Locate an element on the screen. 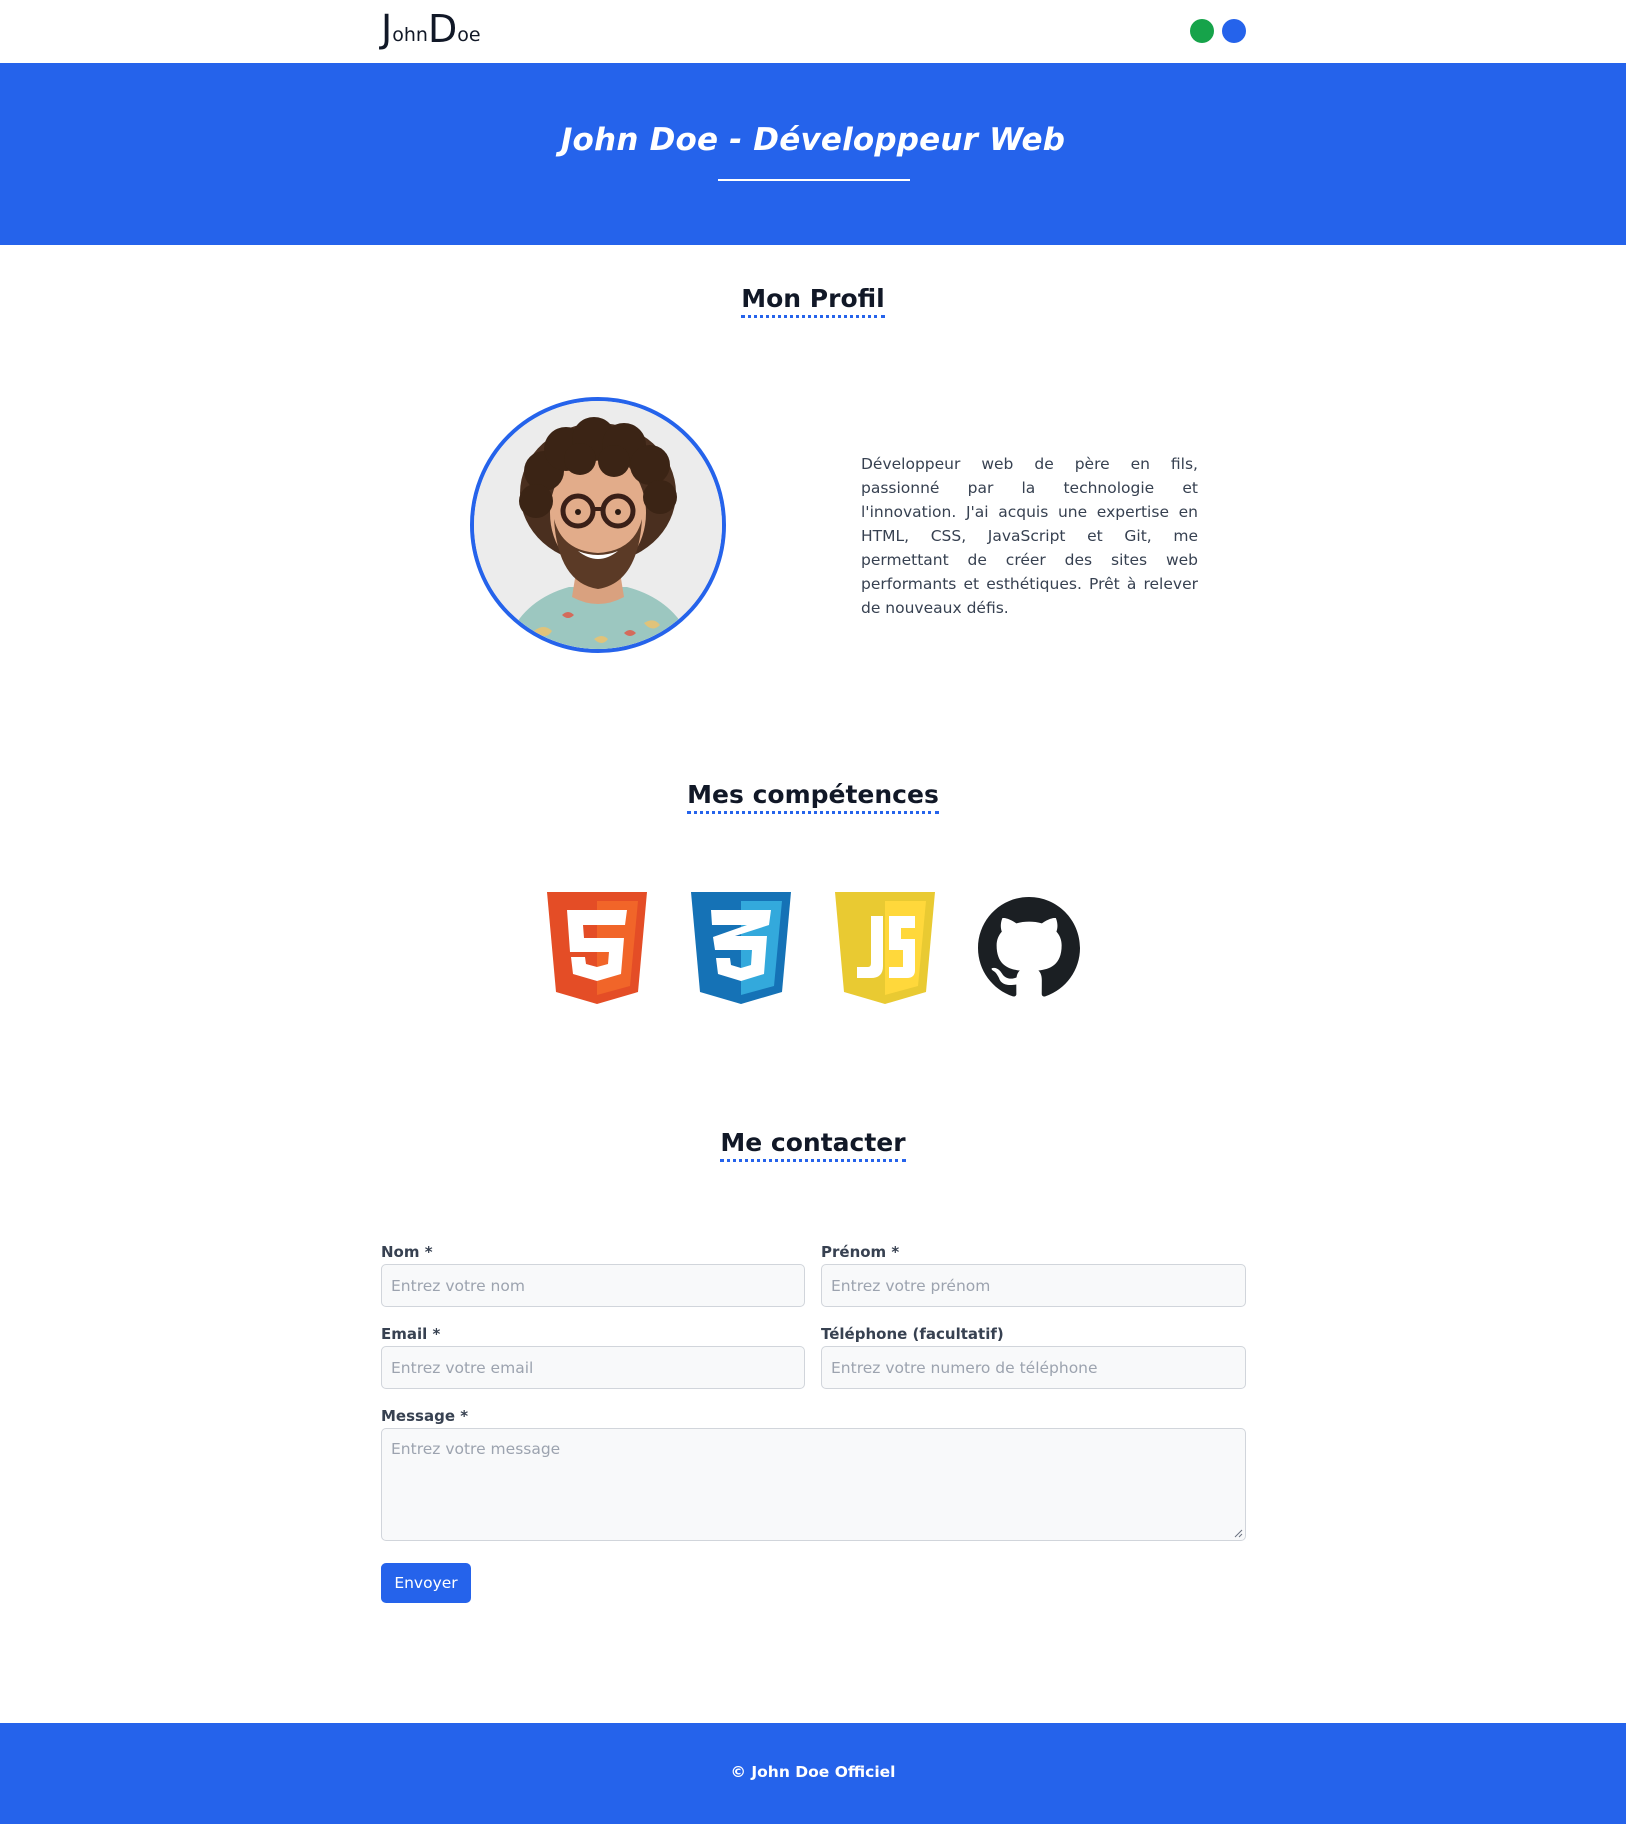 This screenshot has height=1824, width=1626. profile-avatar is located at coordinates (598, 525).